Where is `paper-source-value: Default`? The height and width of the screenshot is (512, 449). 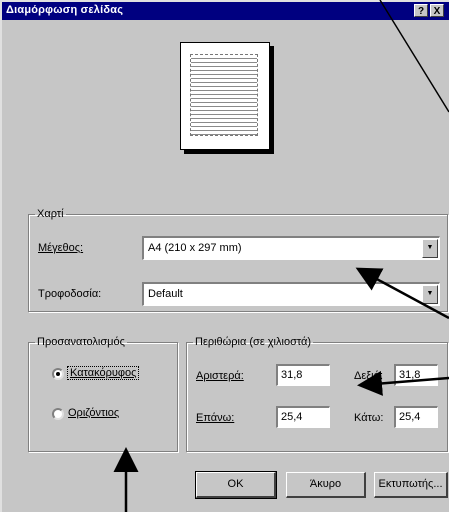 paper-source-value: Default is located at coordinates (165, 294).